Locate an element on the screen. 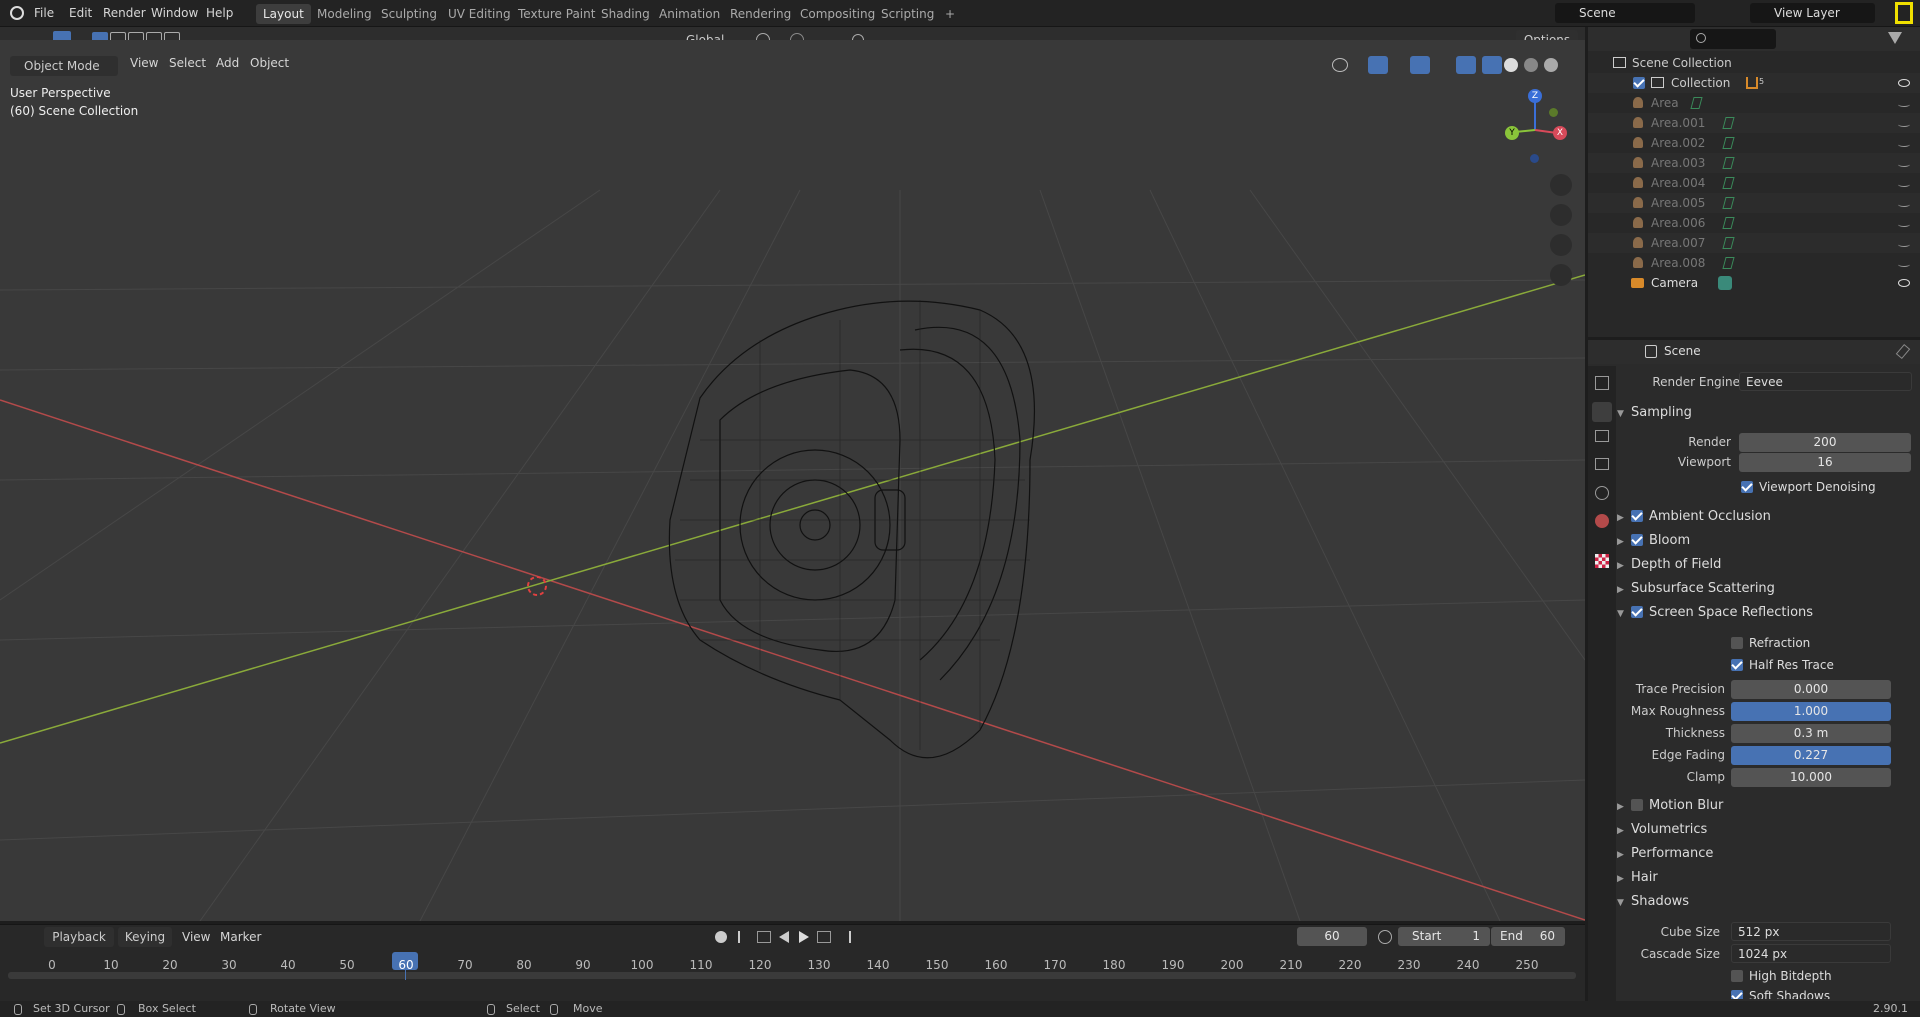 This screenshot has width=1920, height=1017. viewport-menu-object: Object is located at coordinates (269, 63).